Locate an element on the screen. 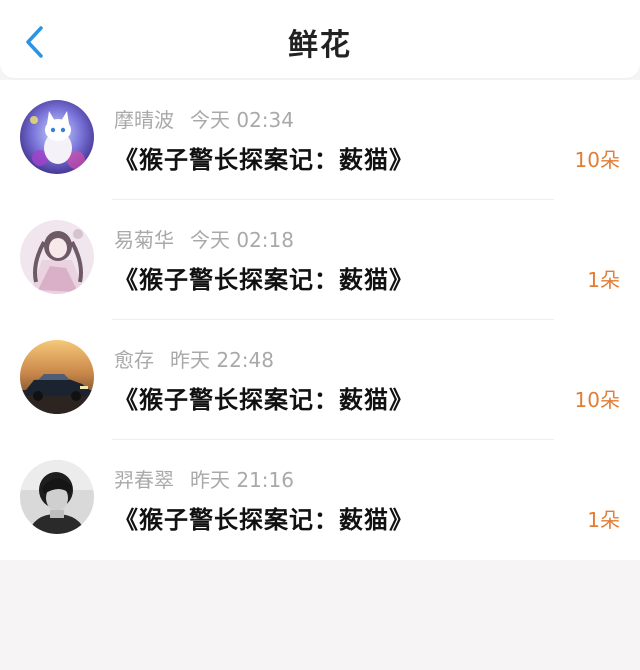 Image resolution: width=640 pixels, height=670 pixels. anime-girl-avatar is located at coordinates (57, 257).